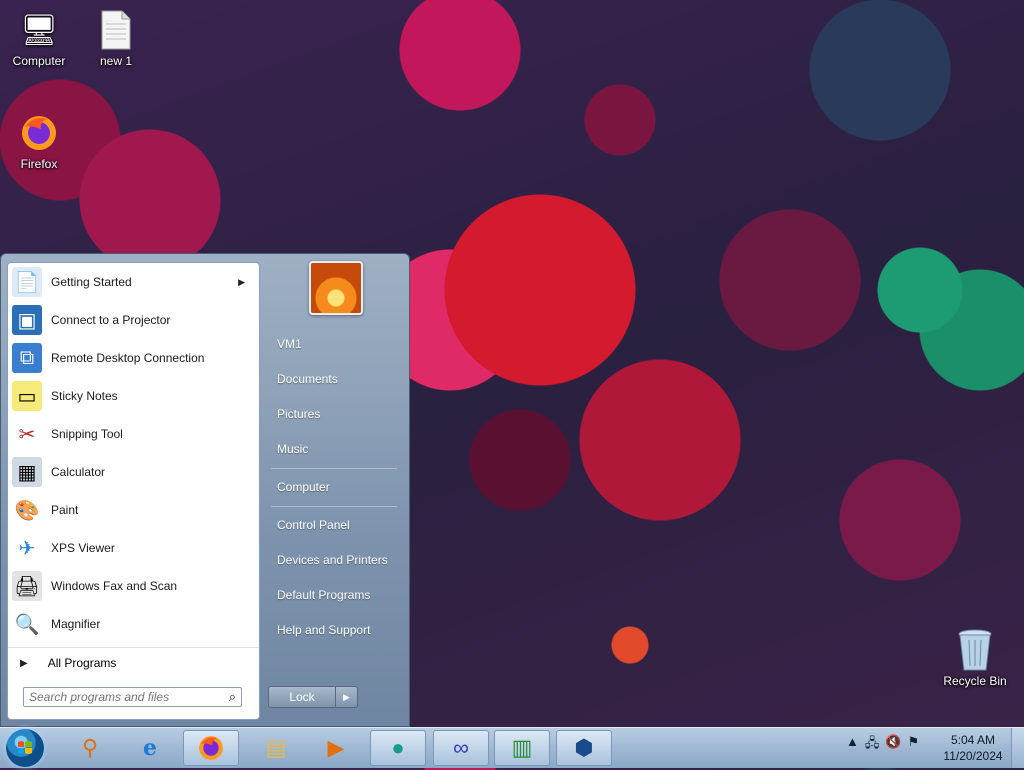 The height and width of the screenshot is (770, 1024). I want to click on xps-viewer-icon: ✈, so click(27, 548).